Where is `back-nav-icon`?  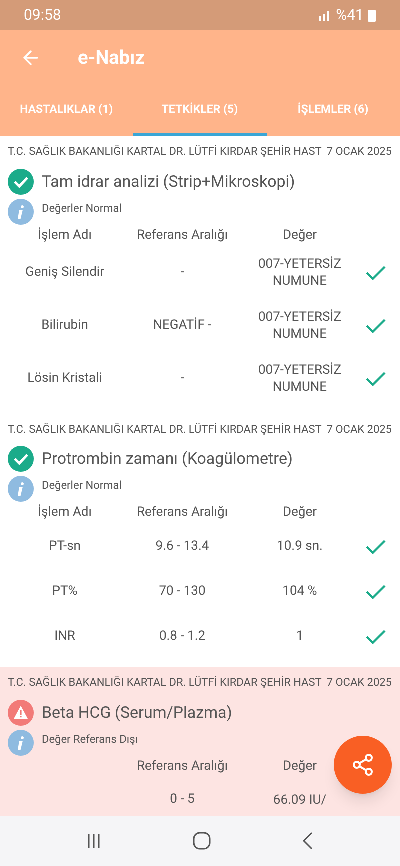
back-nav-icon is located at coordinates (308, 841).